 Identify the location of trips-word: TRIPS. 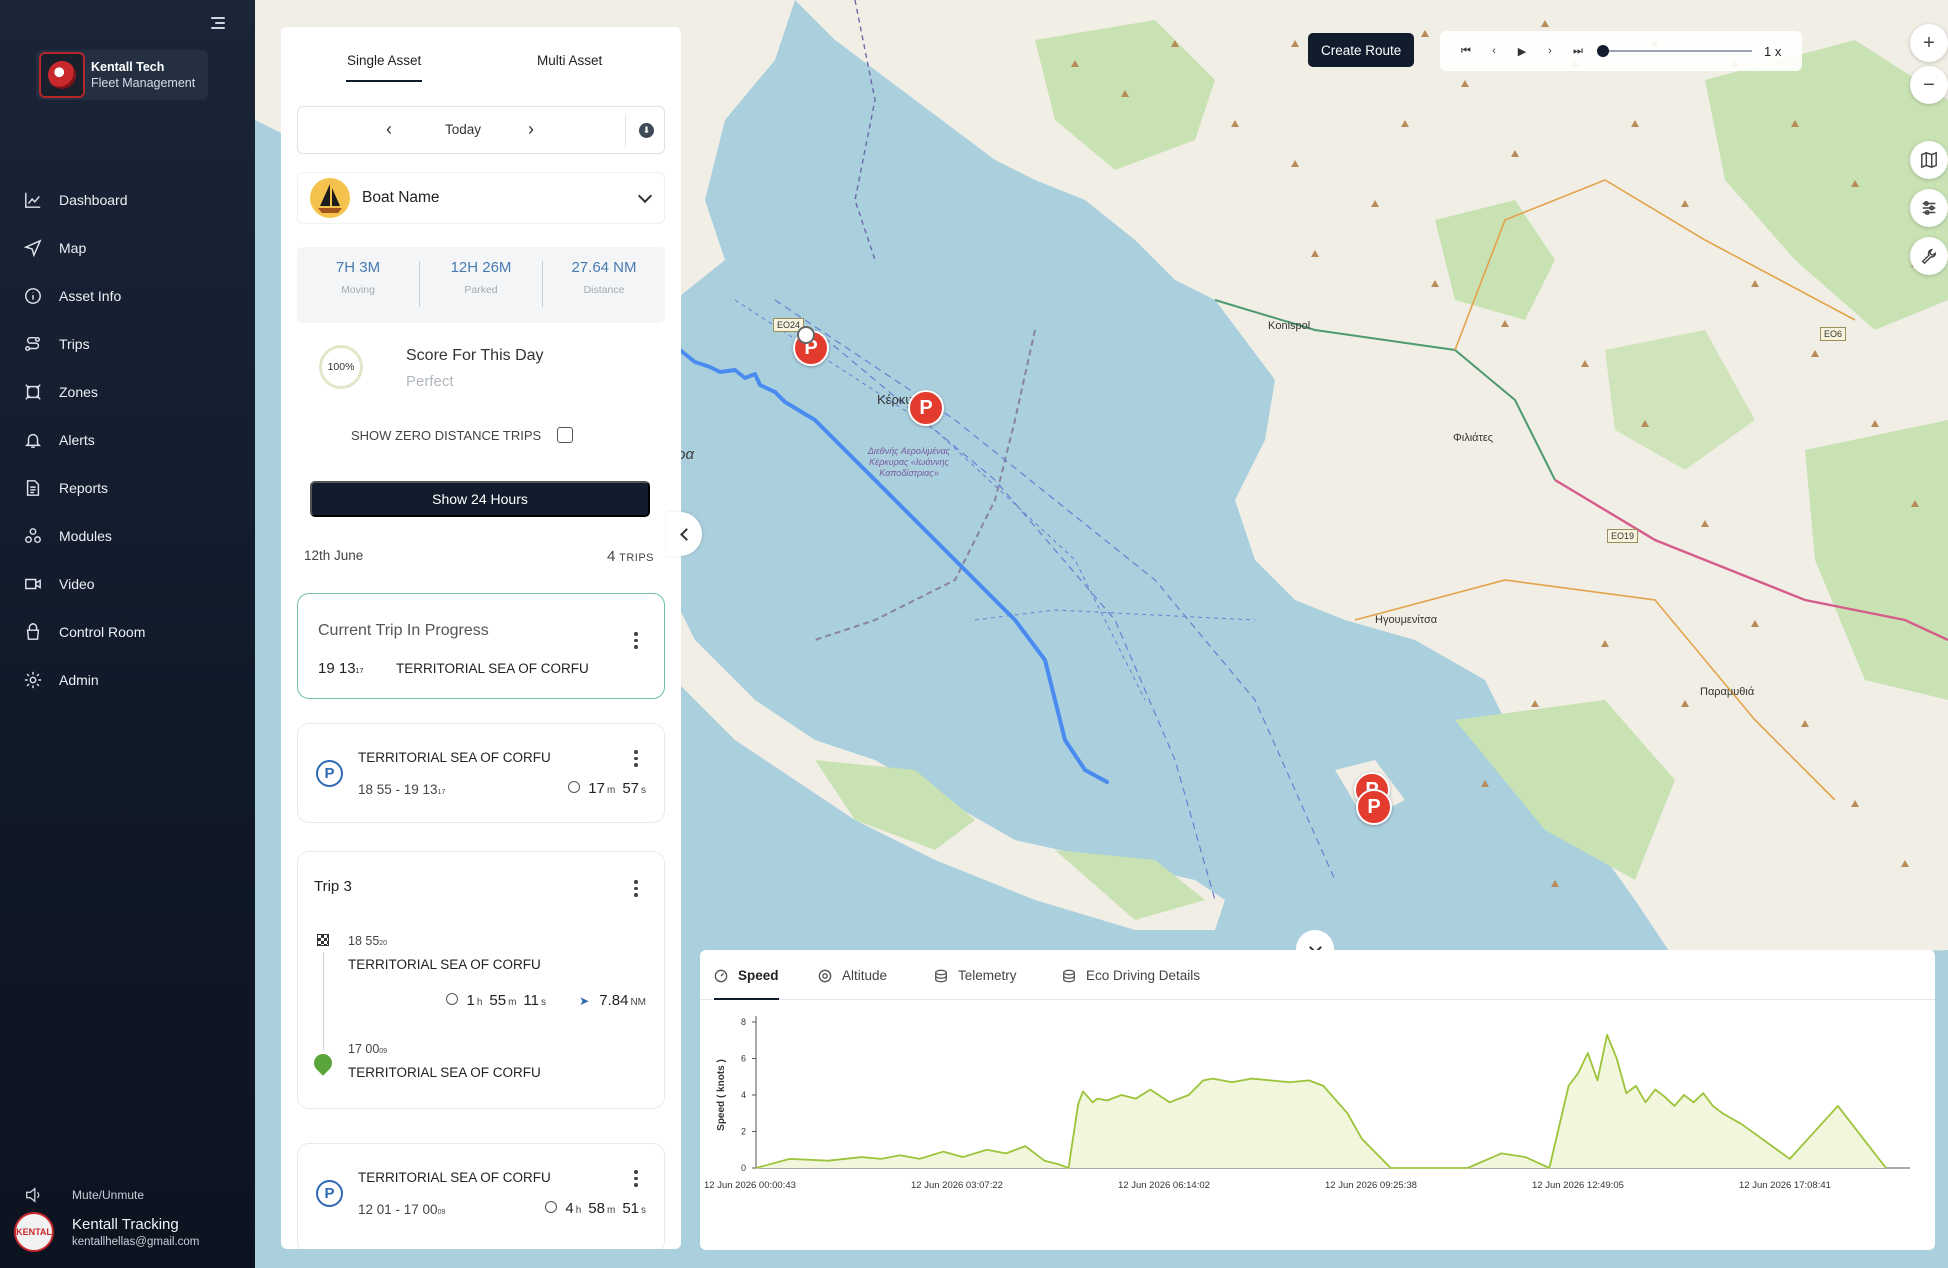
(636, 558).